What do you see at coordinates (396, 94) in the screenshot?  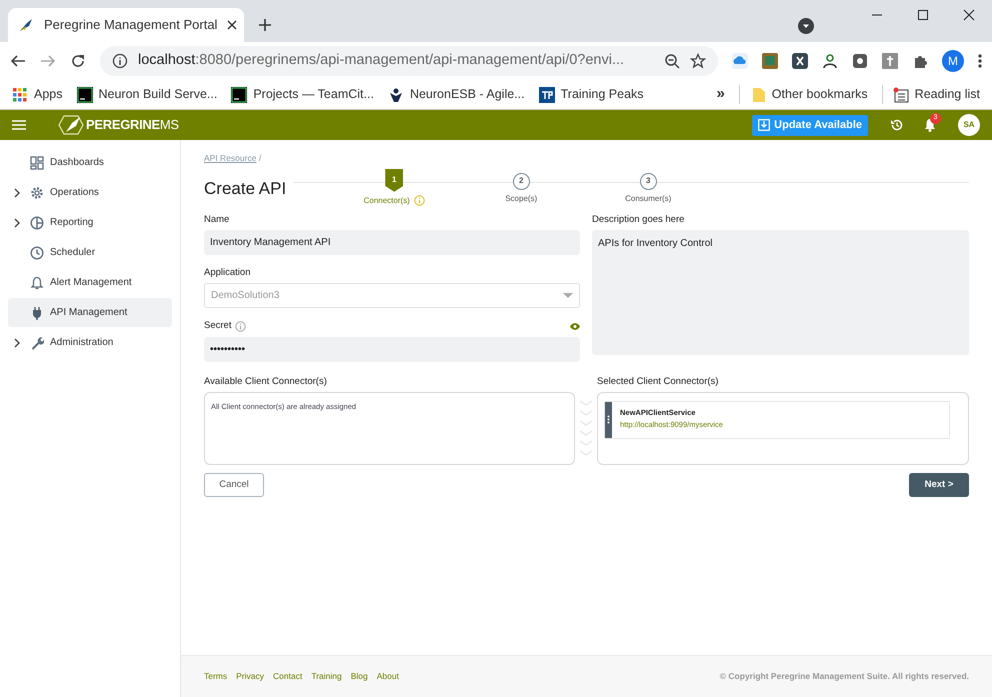 I see `figure-icon` at bounding box center [396, 94].